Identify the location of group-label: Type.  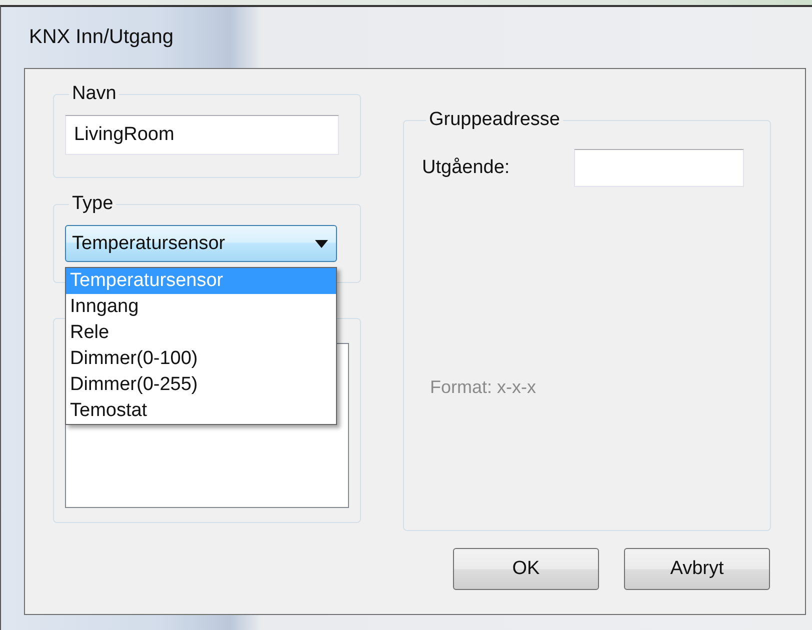
(92, 204).